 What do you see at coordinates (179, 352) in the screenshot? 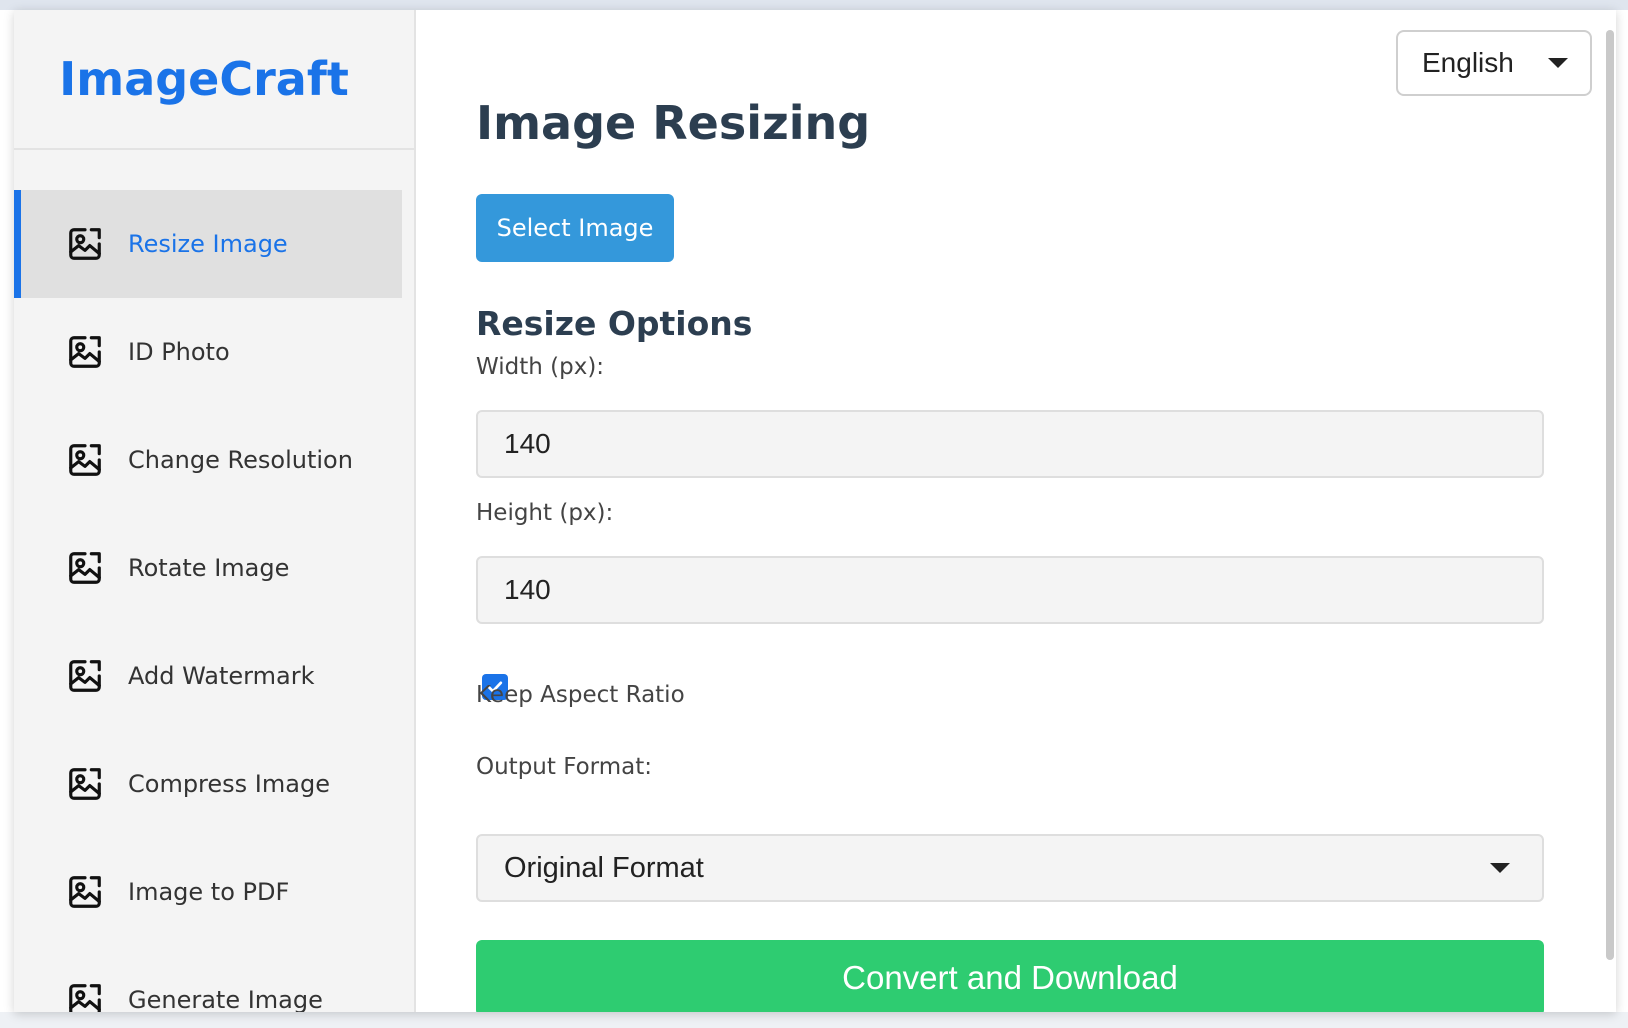
I see `sidebar-item-label: ID Photo` at bounding box center [179, 352].